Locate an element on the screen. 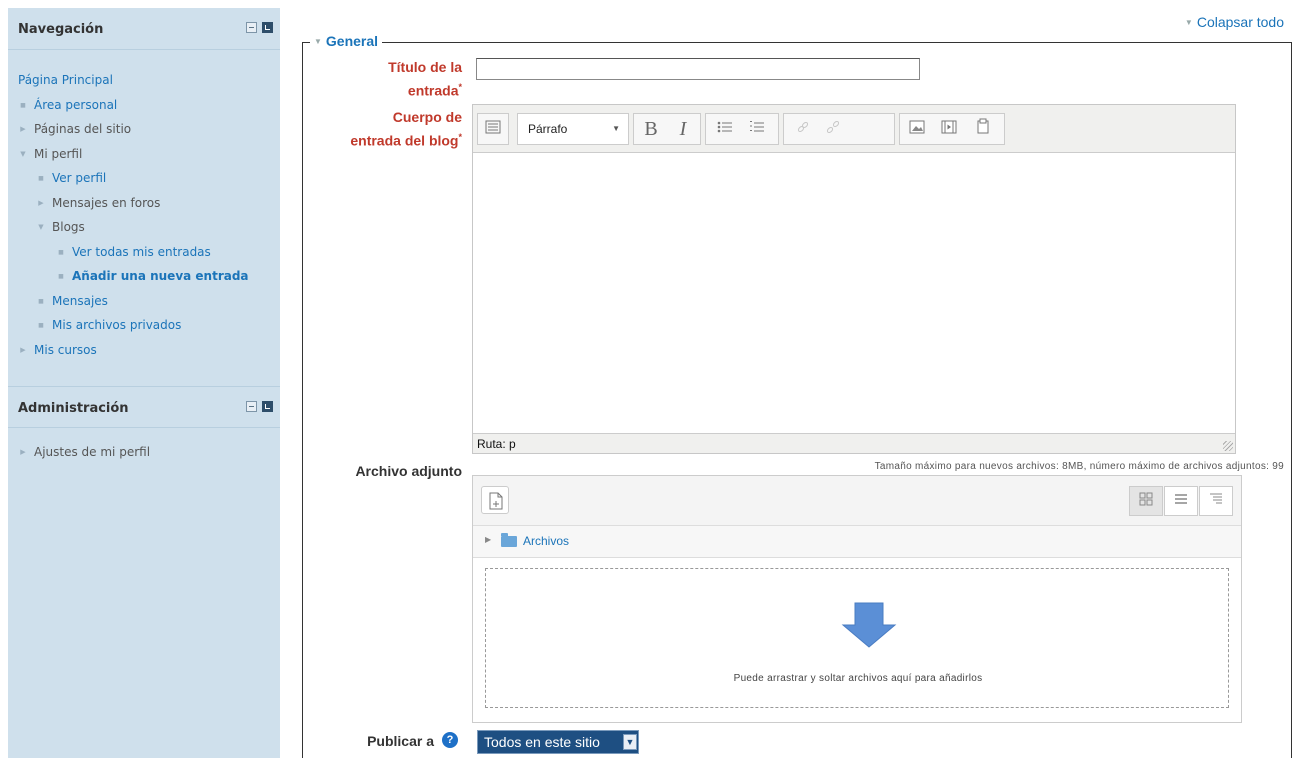  entry-title-label-line2: entrada is located at coordinates (433, 90).